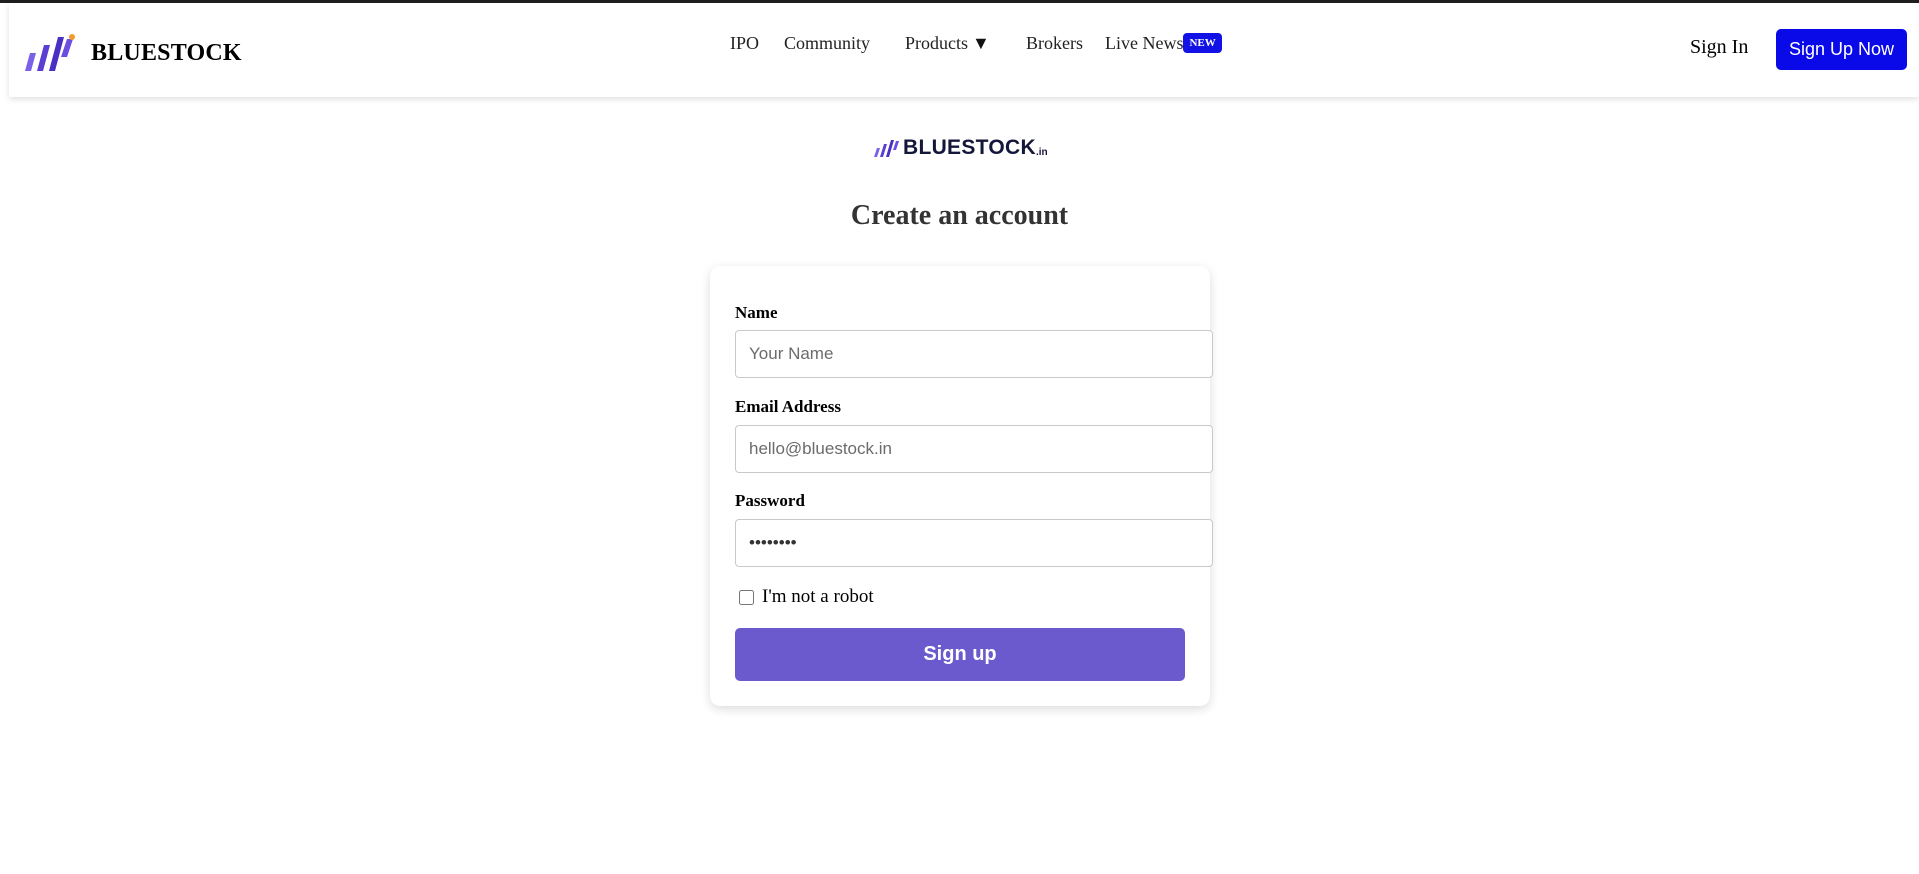 This screenshot has width=1919, height=874. What do you see at coordinates (936, 43) in the screenshot?
I see `nav-products-label: Products` at bounding box center [936, 43].